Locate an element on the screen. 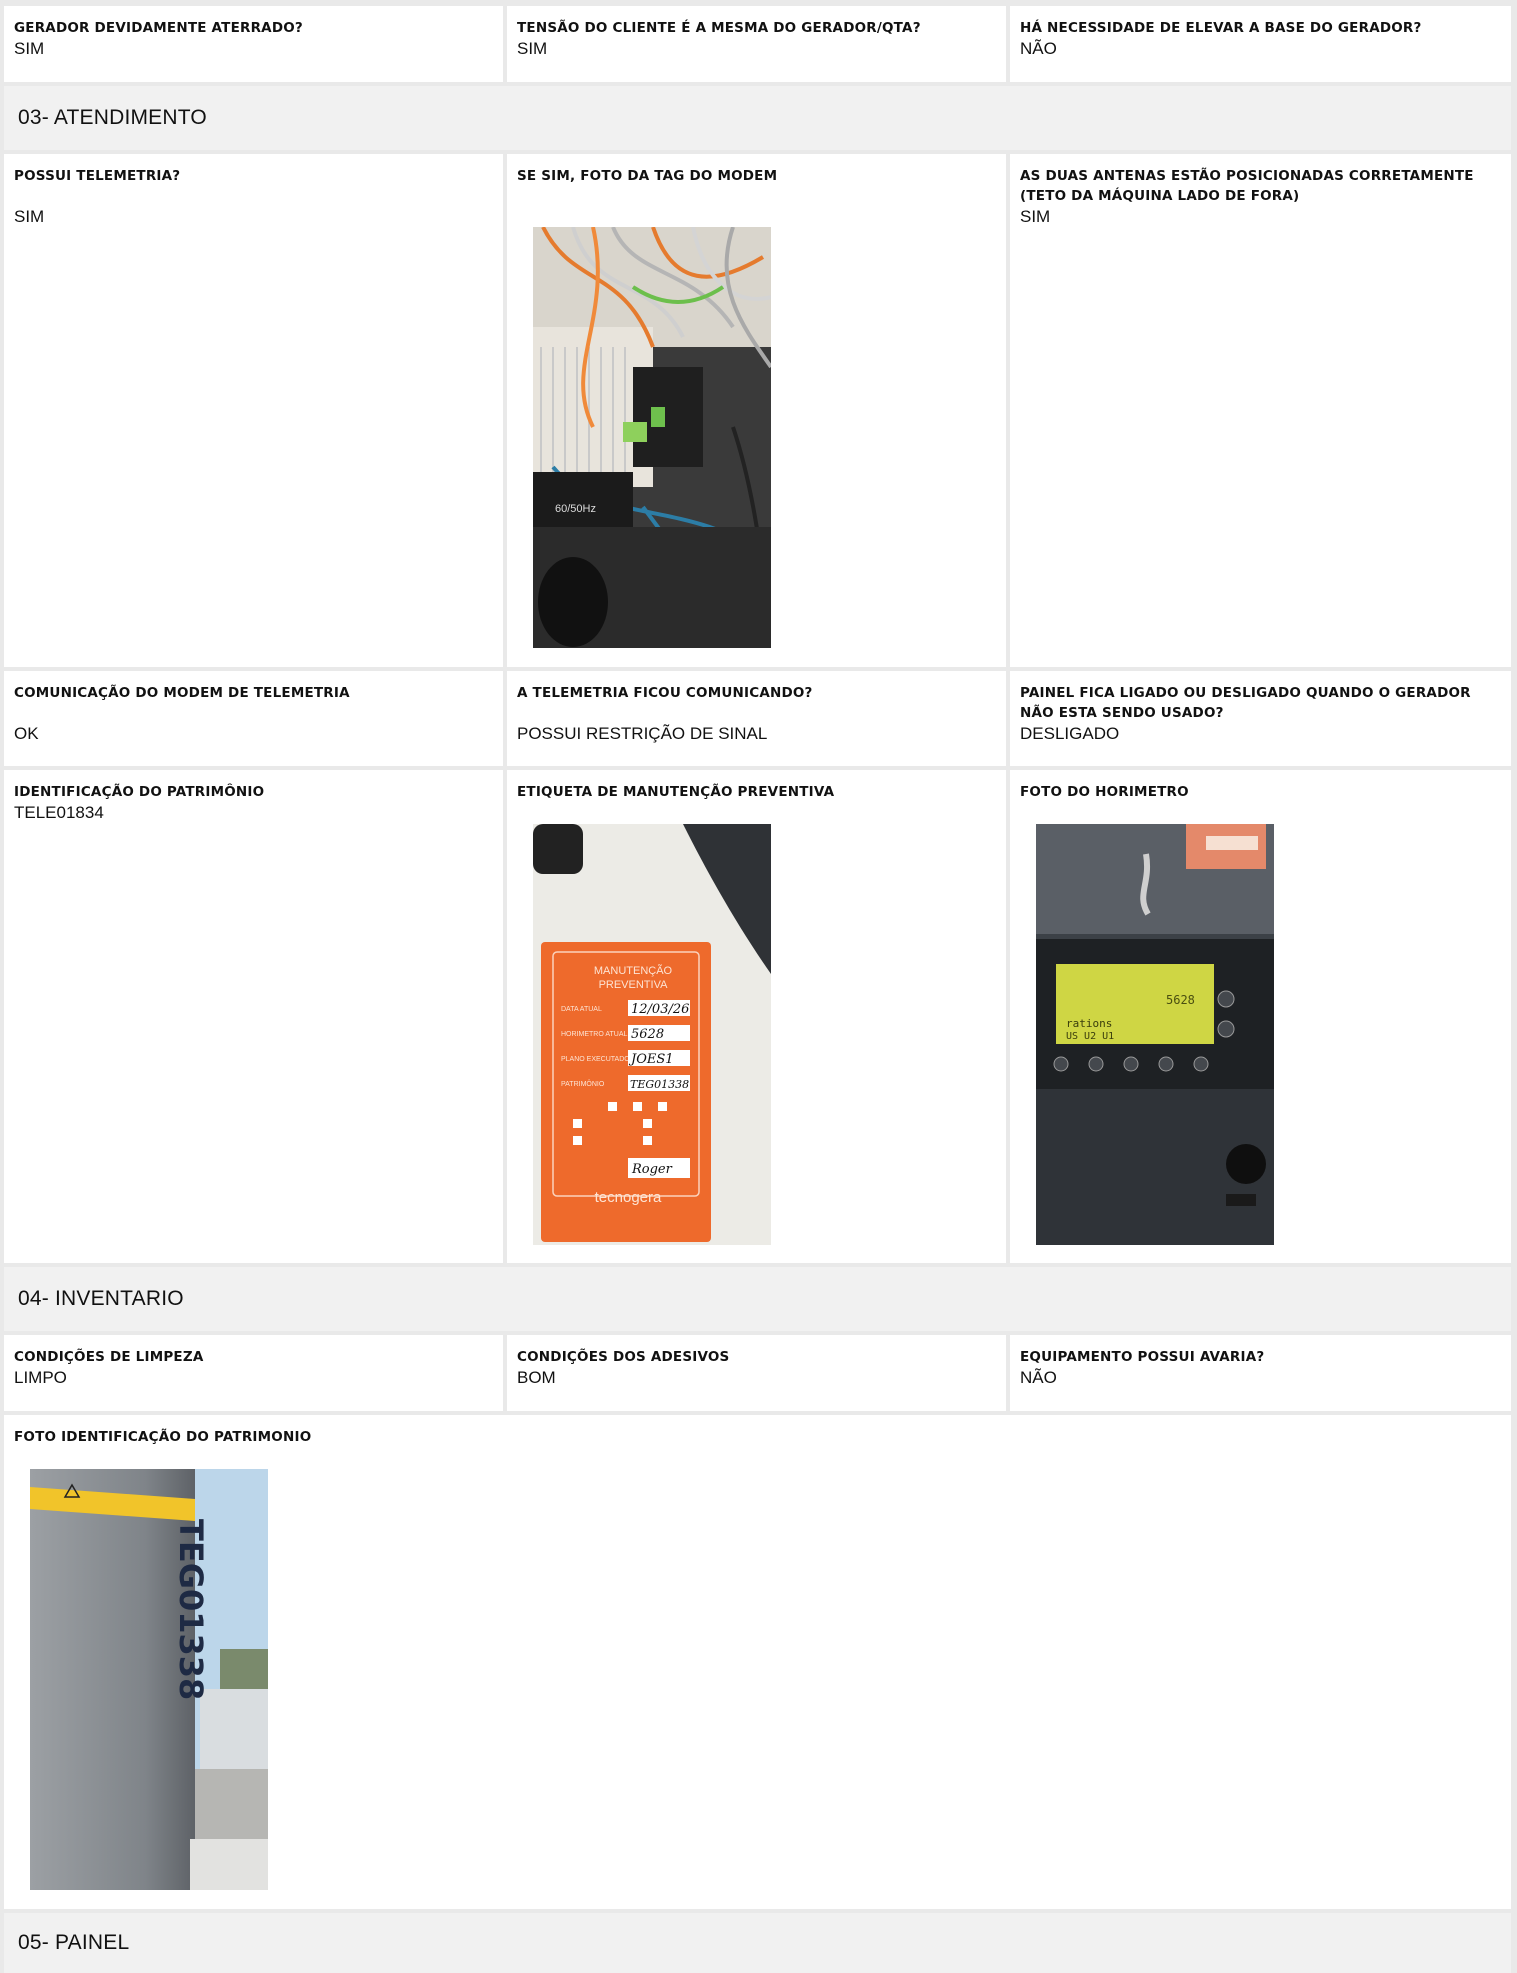 The width and height of the screenshot is (1517, 1973). lcd-line-1: 5628 is located at coordinates (1180, 1000).